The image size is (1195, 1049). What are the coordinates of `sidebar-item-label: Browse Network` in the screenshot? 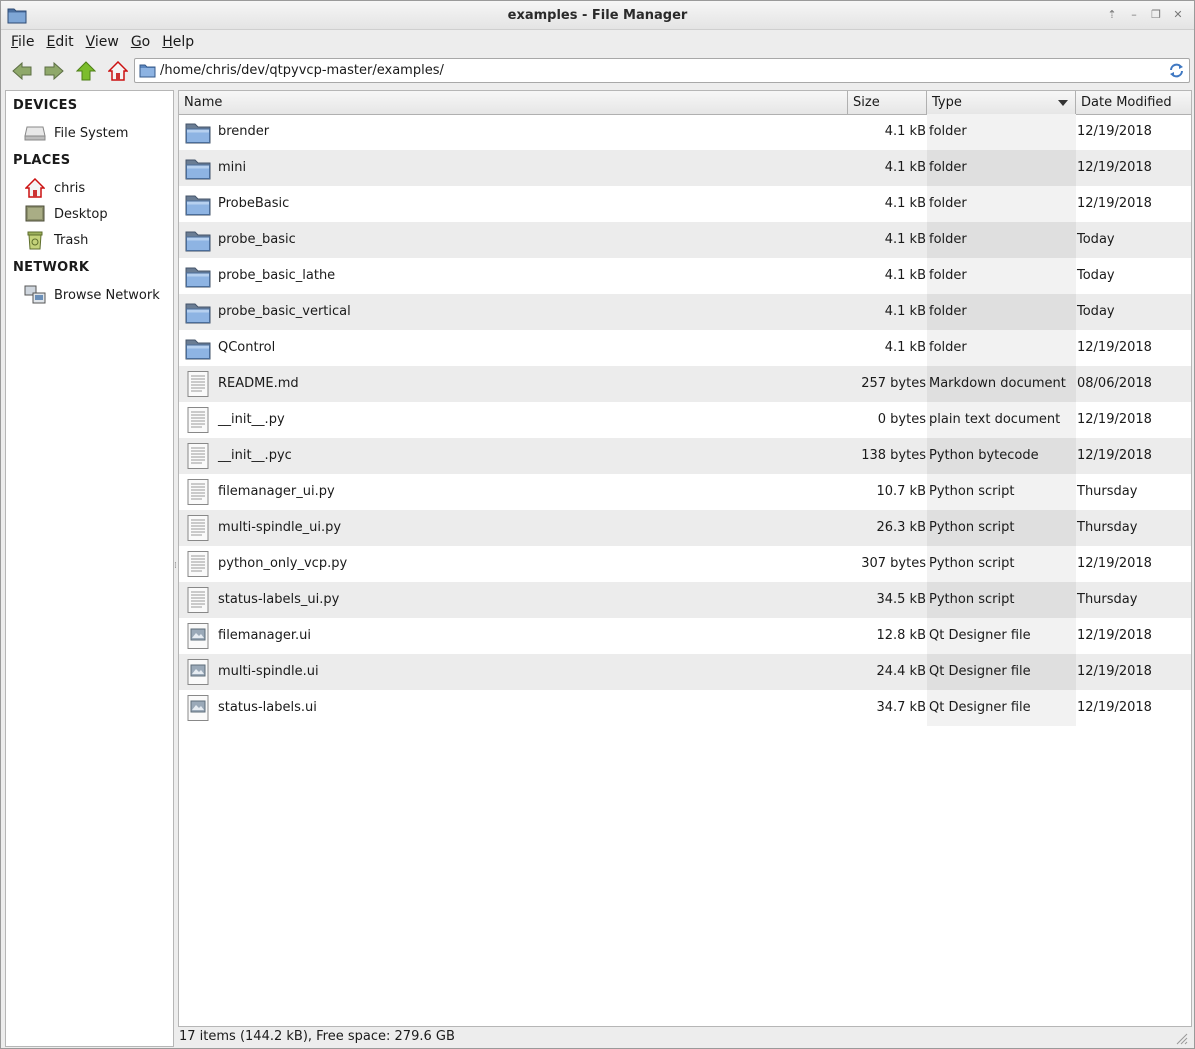 It's located at (107, 295).